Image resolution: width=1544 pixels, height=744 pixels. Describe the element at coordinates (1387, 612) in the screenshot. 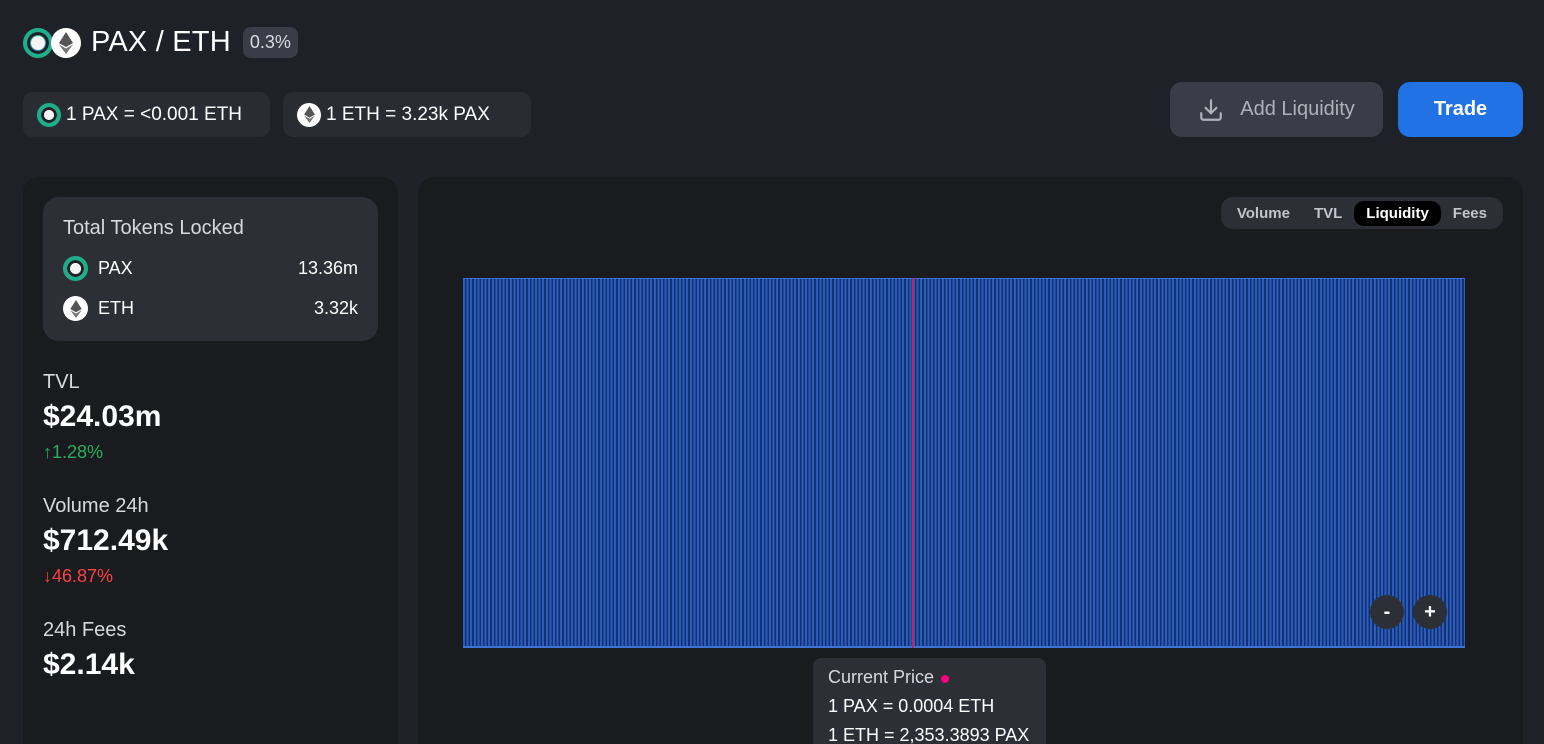

I see `zoom-out-button: -` at that location.